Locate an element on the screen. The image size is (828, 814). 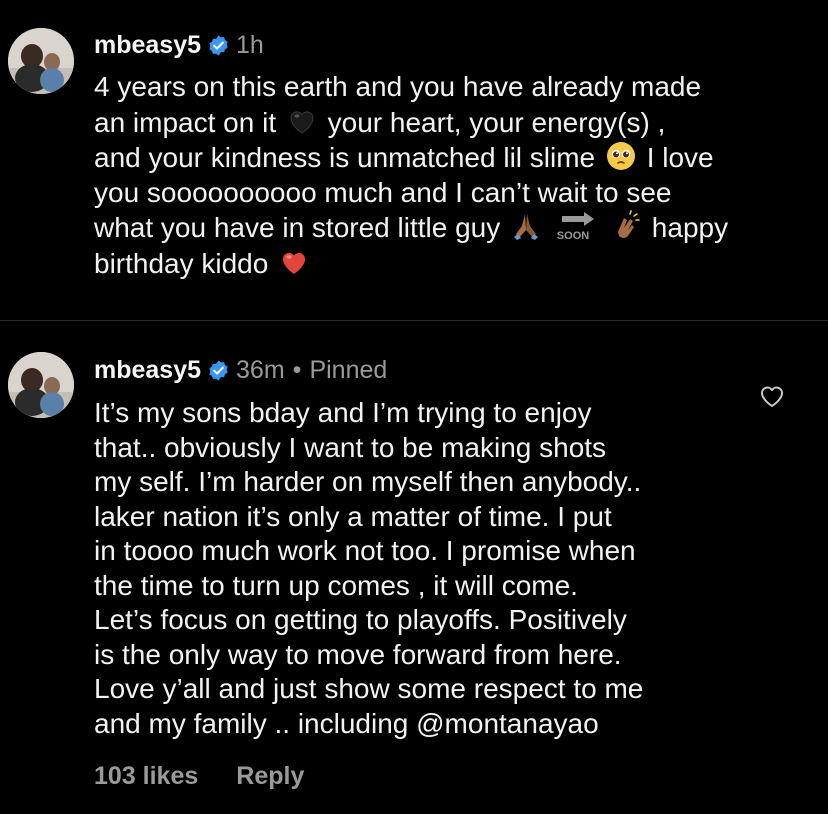
text-segment: and your kindness is unmatched lil slime is located at coordinates (348, 157).